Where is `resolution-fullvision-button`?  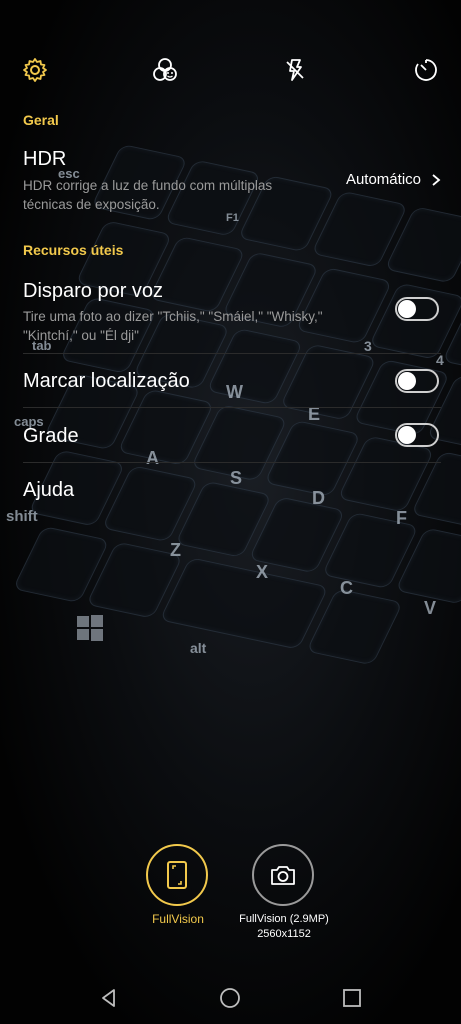
resolution-fullvision-button is located at coordinates (177, 875).